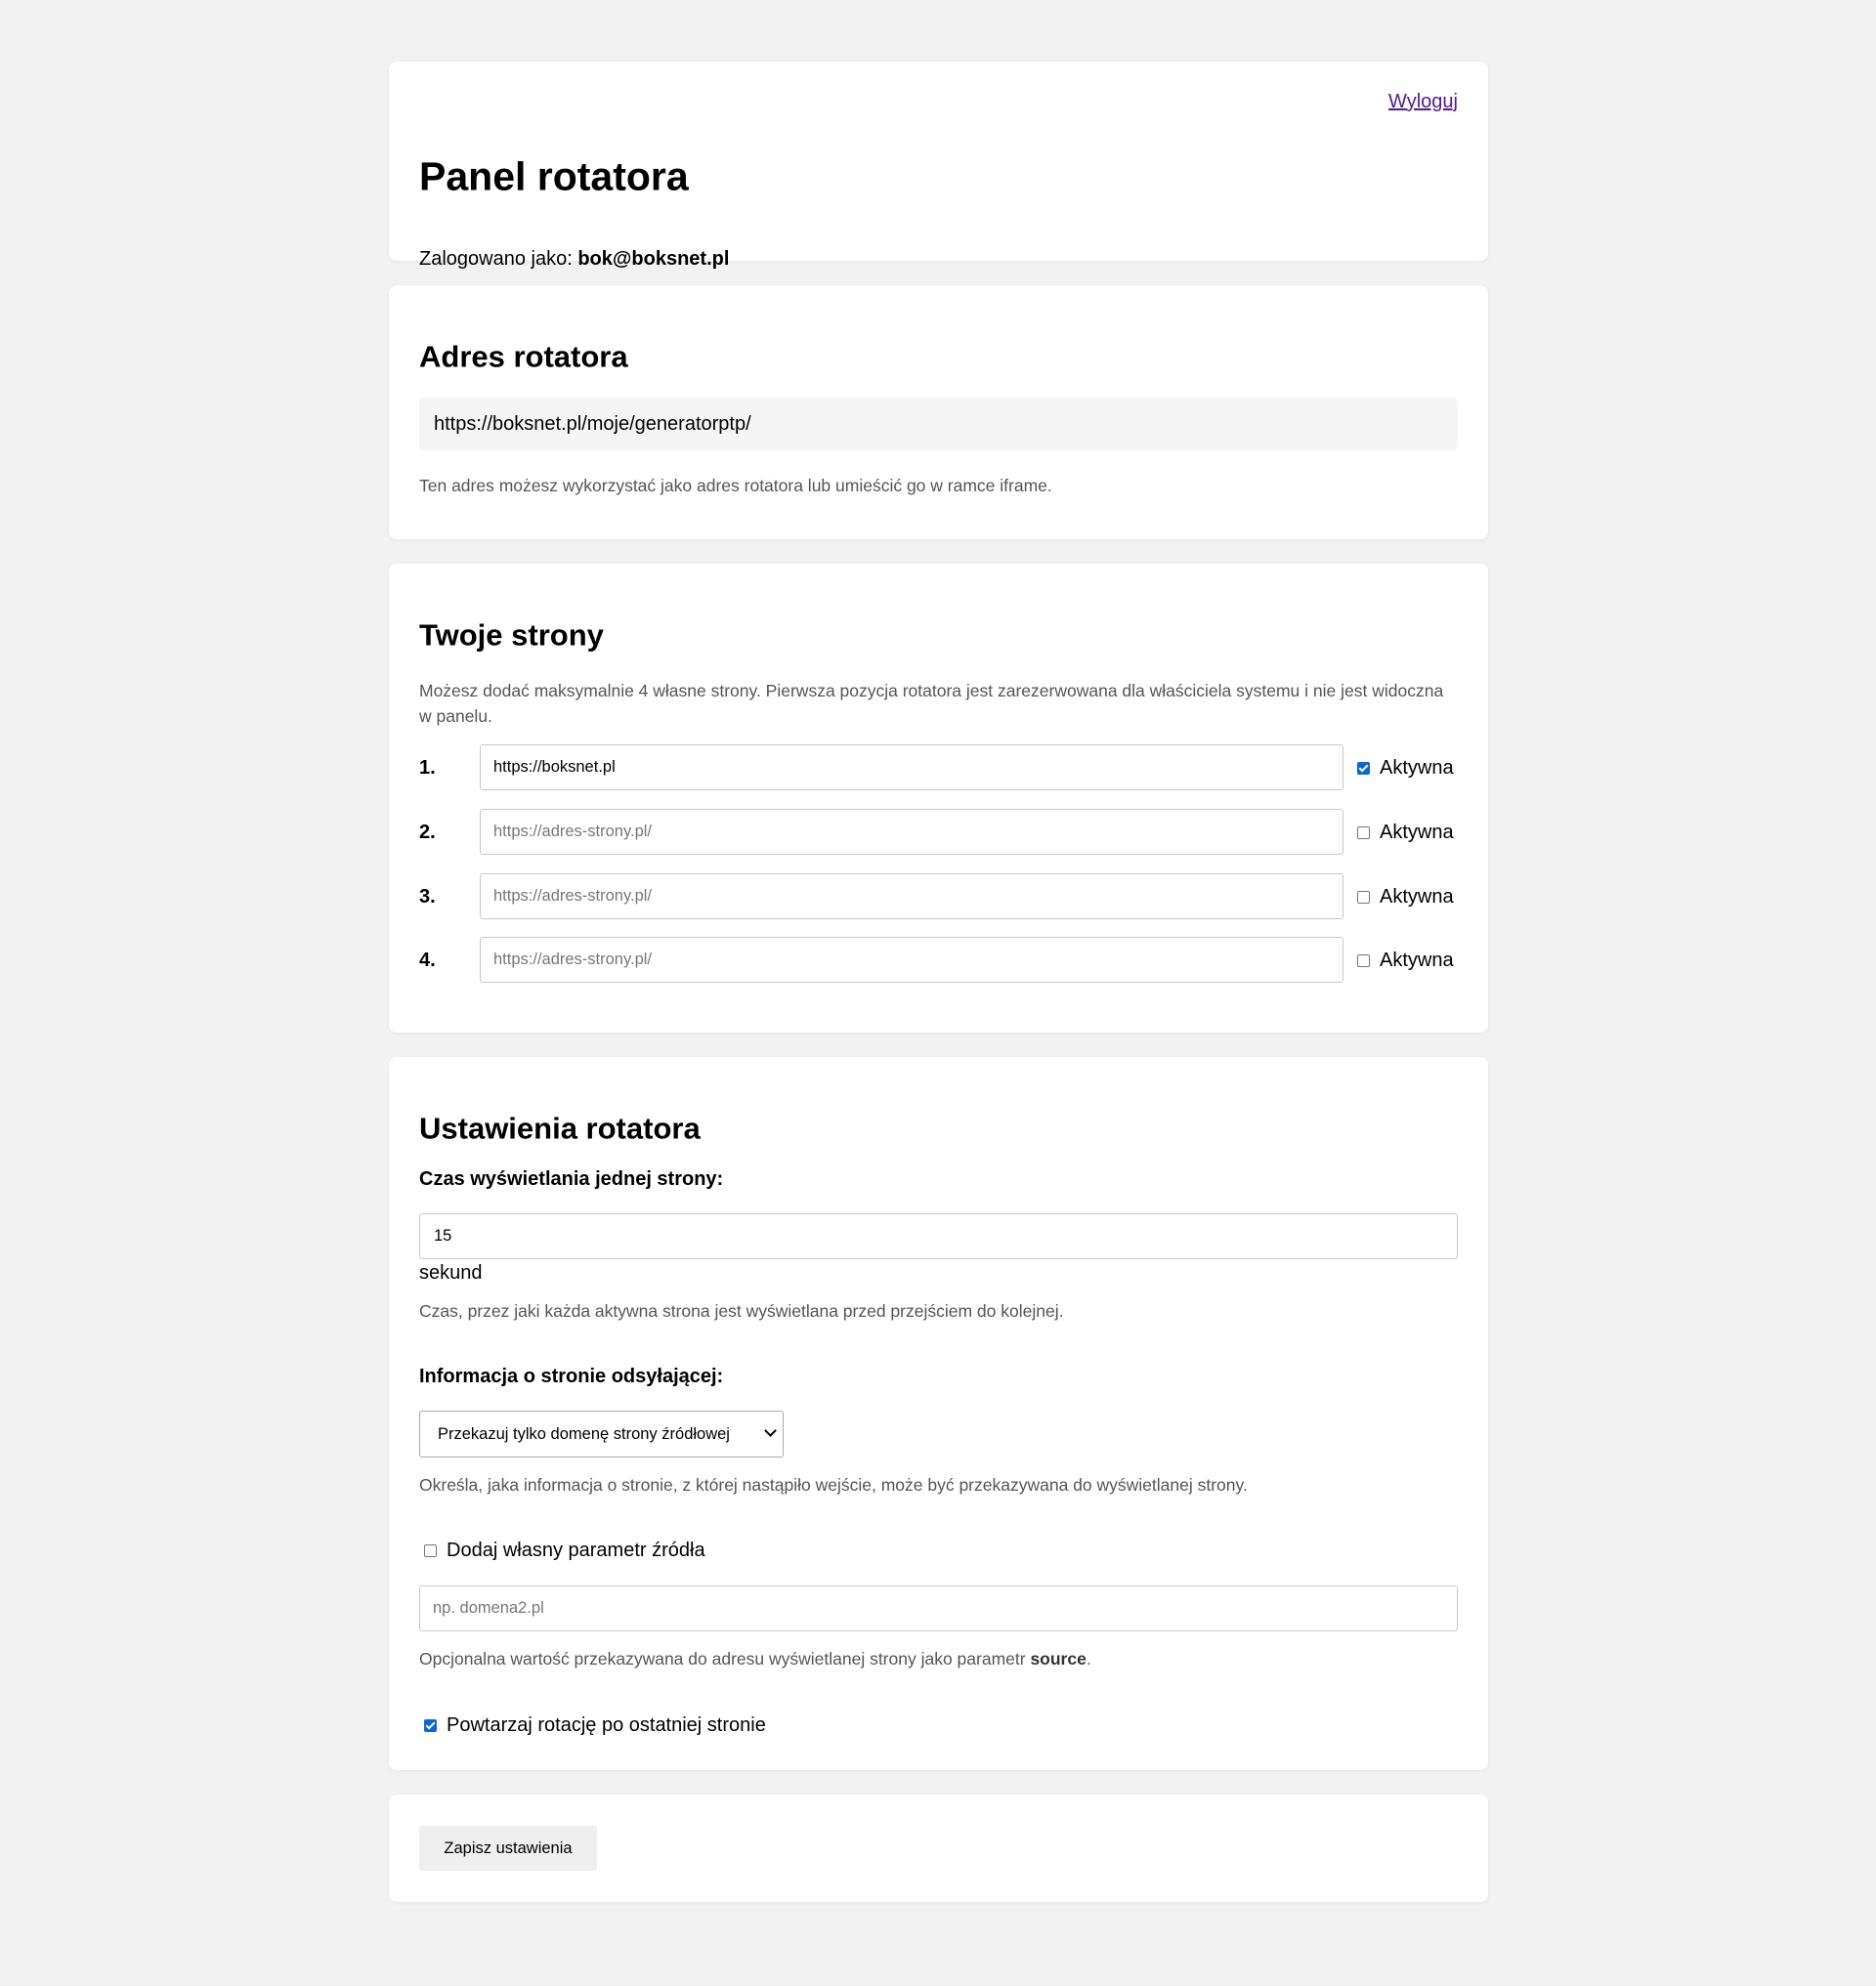  I want to click on rotator-url: https://boksnet.pl/moje/generatorptp/, so click(938, 424).